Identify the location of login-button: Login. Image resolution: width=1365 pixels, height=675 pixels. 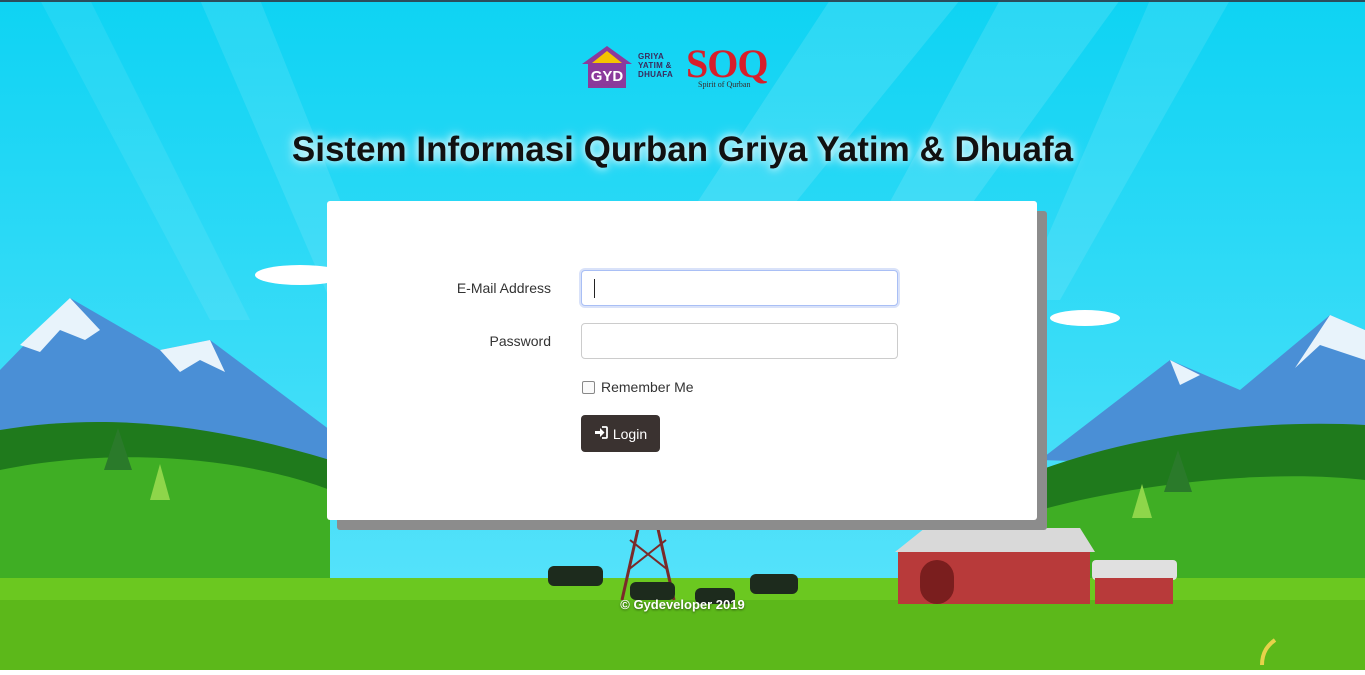
(620, 433).